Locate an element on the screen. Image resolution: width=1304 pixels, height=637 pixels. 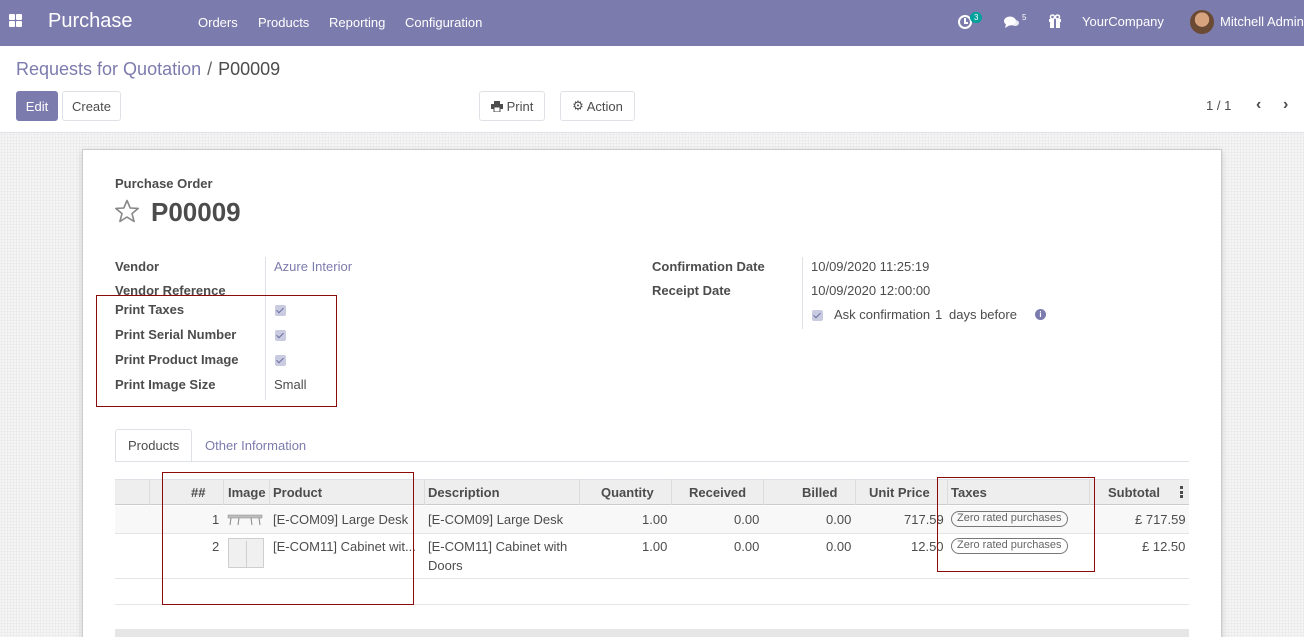
column-header-subtotal: Subtotal is located at coordinates (1134, 492).